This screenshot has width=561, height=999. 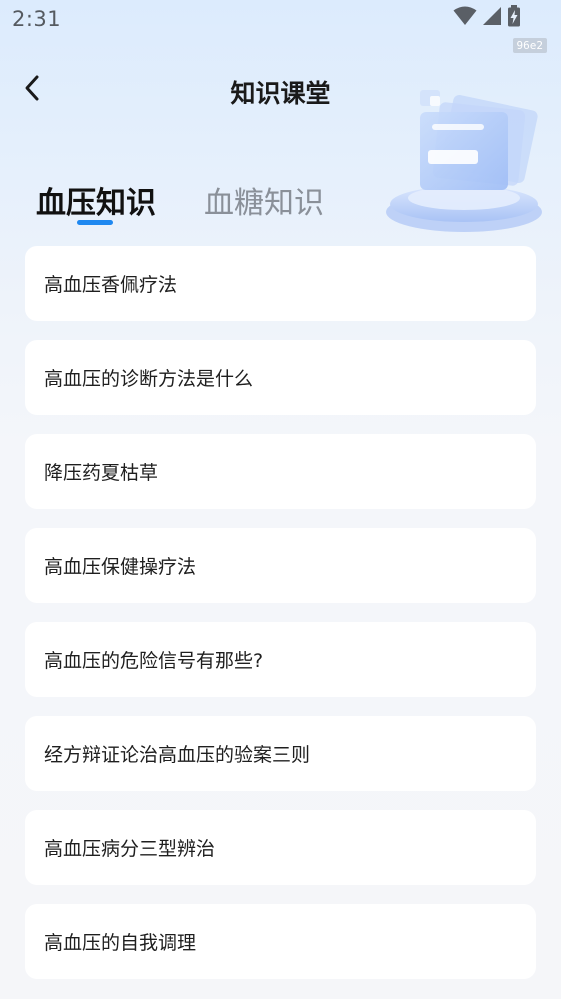 I want to click on nav-bar: 知识课堂, so click(x=280, y=90).